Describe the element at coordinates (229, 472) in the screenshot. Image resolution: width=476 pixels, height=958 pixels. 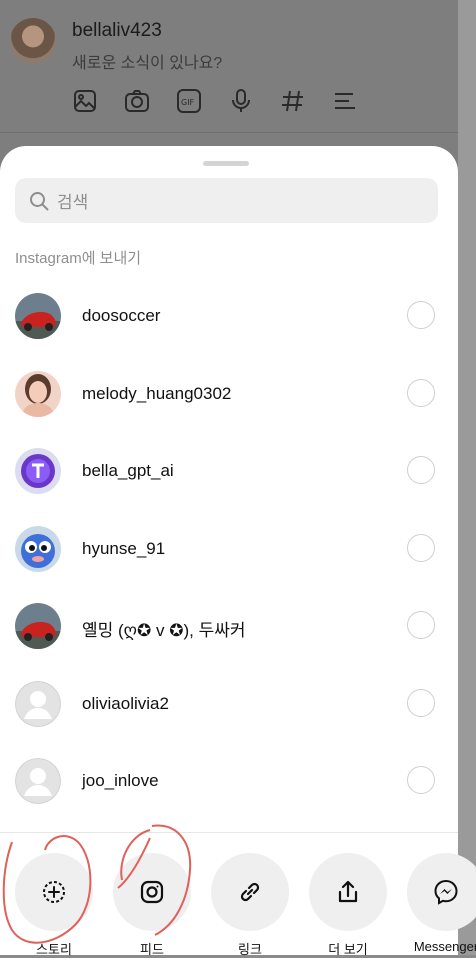
I see `list-item: bella_gpt_ai` at that location.